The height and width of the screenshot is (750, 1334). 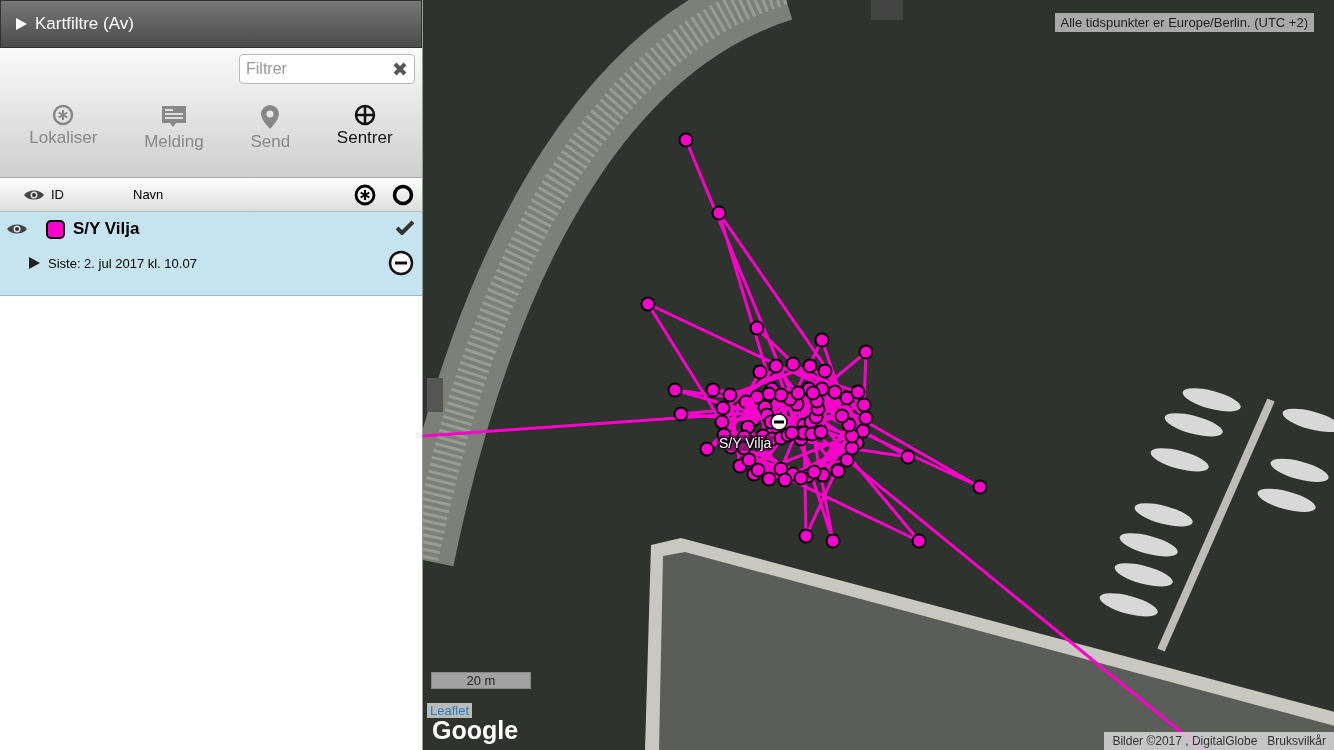 What do you see at coordinates (1184, 22) in the screenshot?
I see `timezone-note: Alle tidspunkter er Europe/Berlin. (UTC +2)` at bounding box center [1184, 22].